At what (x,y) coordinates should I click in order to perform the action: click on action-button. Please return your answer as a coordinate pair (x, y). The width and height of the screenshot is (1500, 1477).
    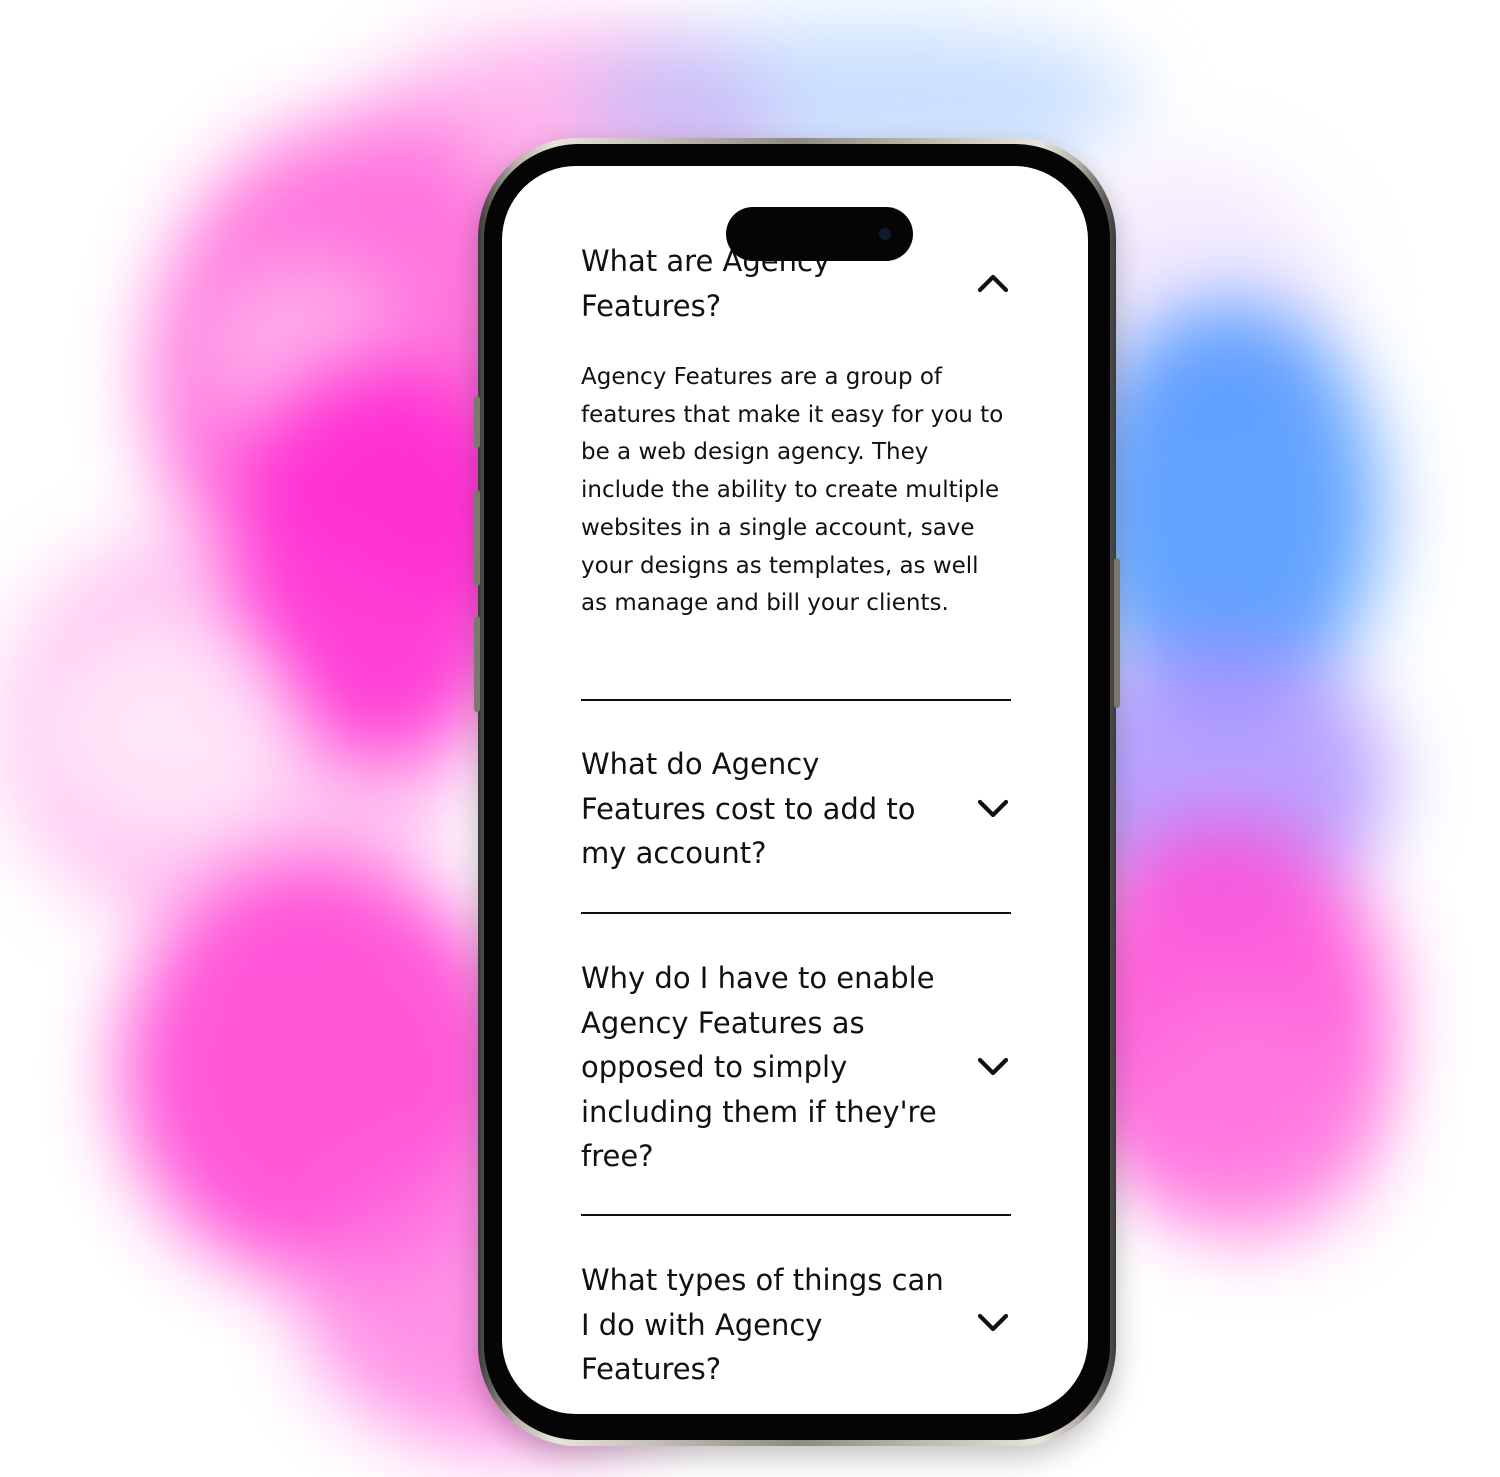
    Looking at the image, I should click on (477, 422).